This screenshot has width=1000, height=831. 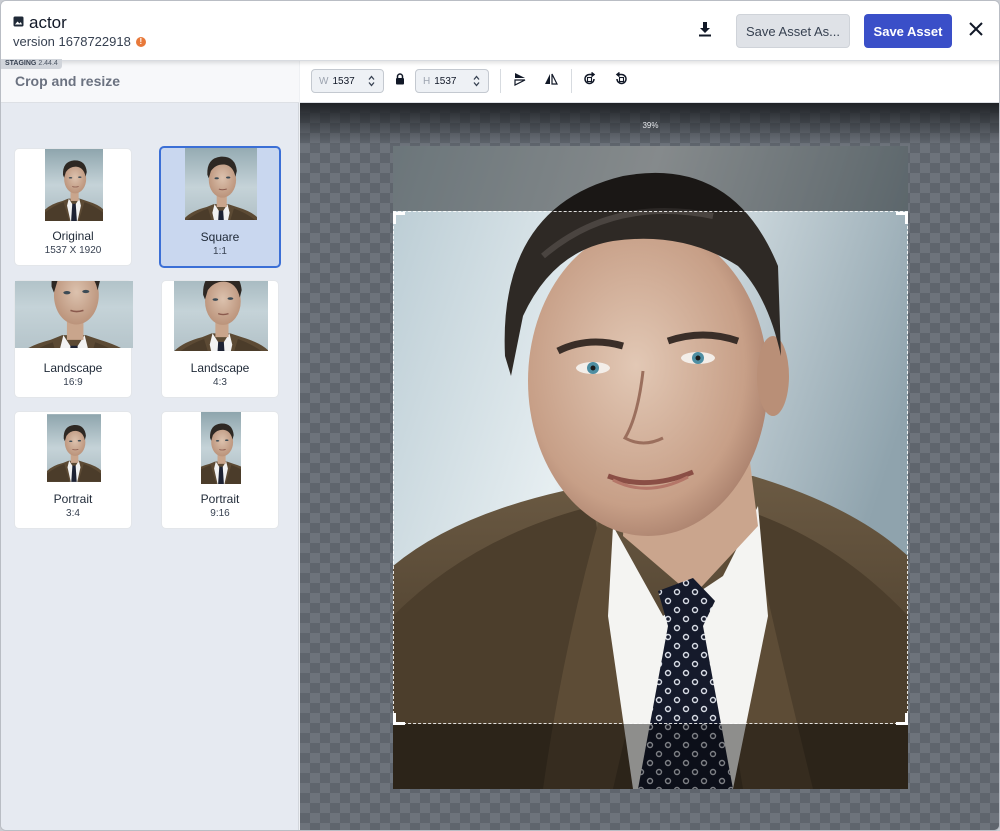 I want to click on preset-label: Square, so click(x=220, y=237).